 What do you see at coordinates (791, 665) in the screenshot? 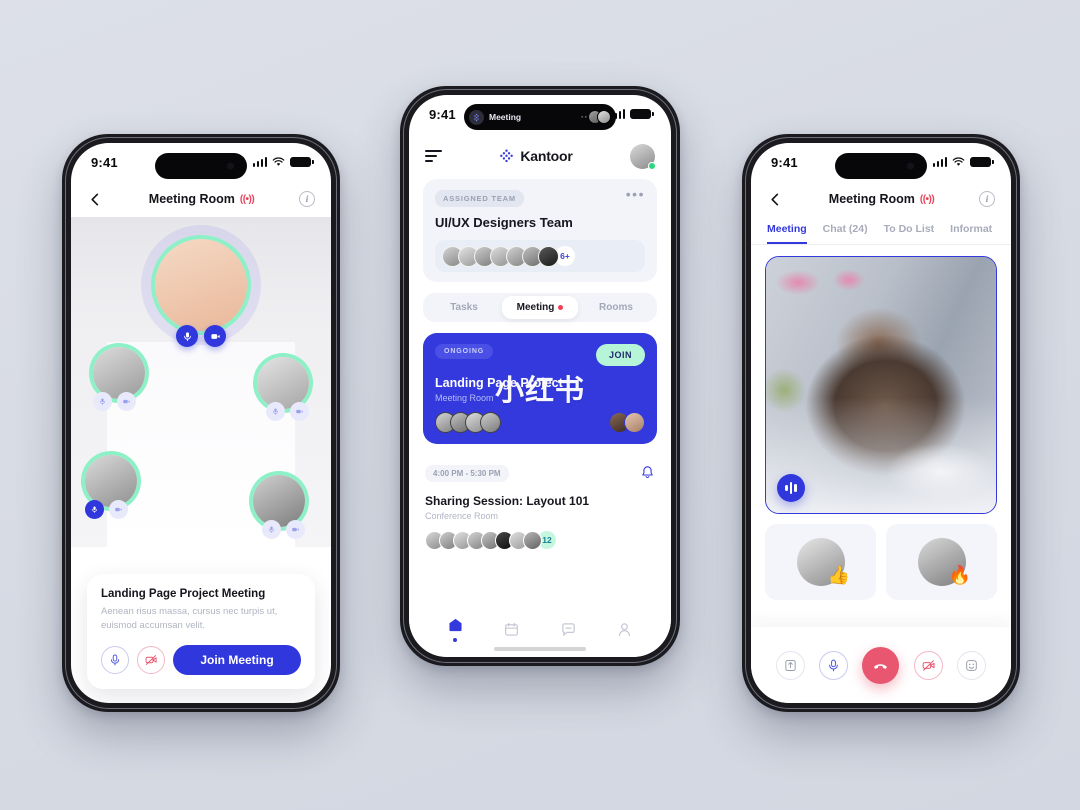
I see `share-screen-button` at bounding box center [791, 665].